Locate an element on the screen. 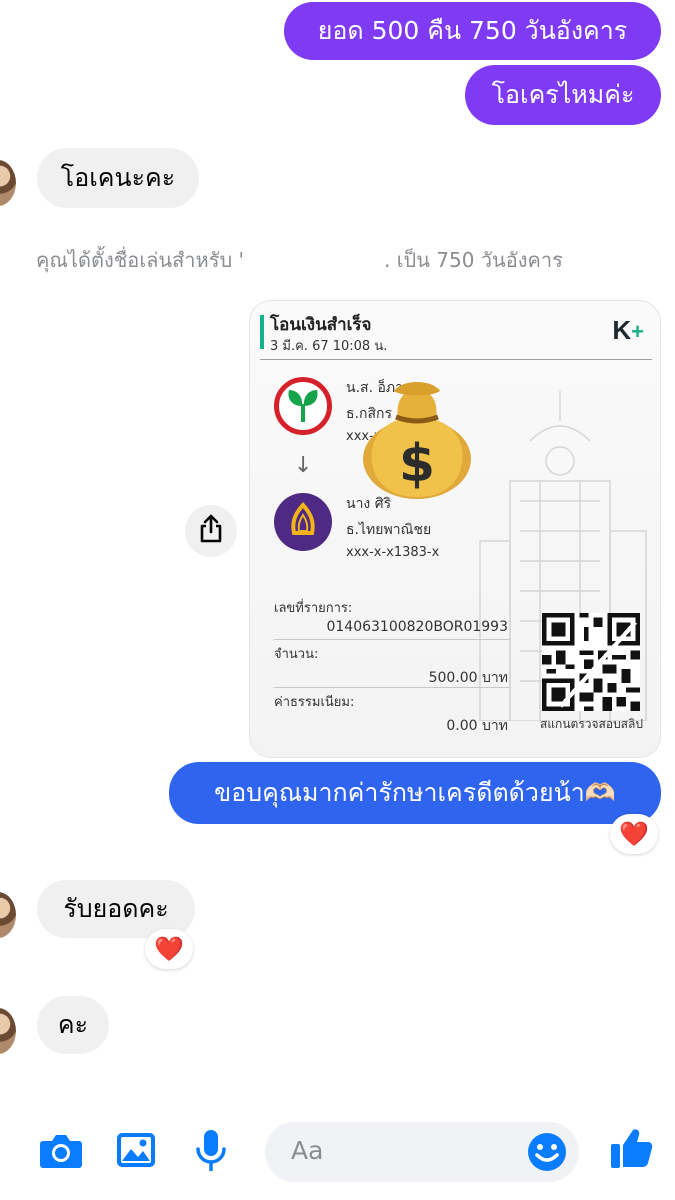 This screenshot has height=1200, width=675. receiver-bank: ธ.ไทยพาณิชย is located at coordinates (389, 530).